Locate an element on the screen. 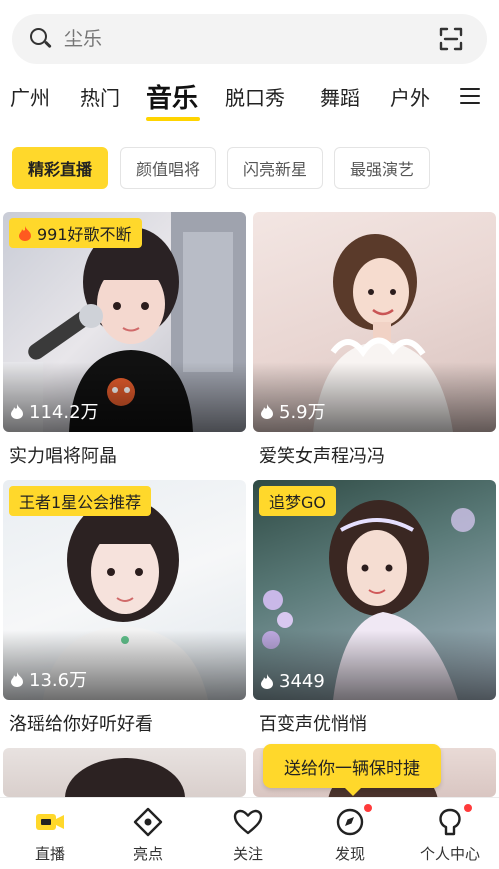 This screenshot has height=869, width=499. nav-profile: 个人中心 is located at coordinates (449, 833).